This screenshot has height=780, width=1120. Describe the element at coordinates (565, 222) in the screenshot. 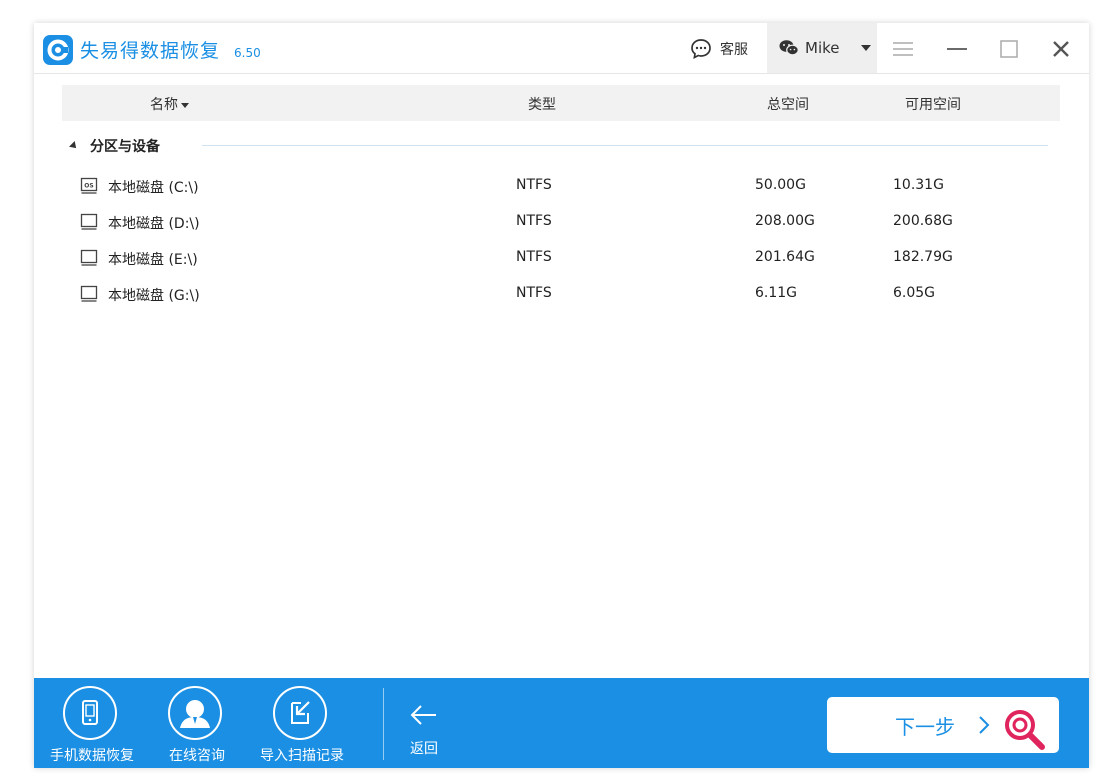

I see `table-row: 本地磁盘 (D:\) NTFS 208.00G 200.68G` at that location.